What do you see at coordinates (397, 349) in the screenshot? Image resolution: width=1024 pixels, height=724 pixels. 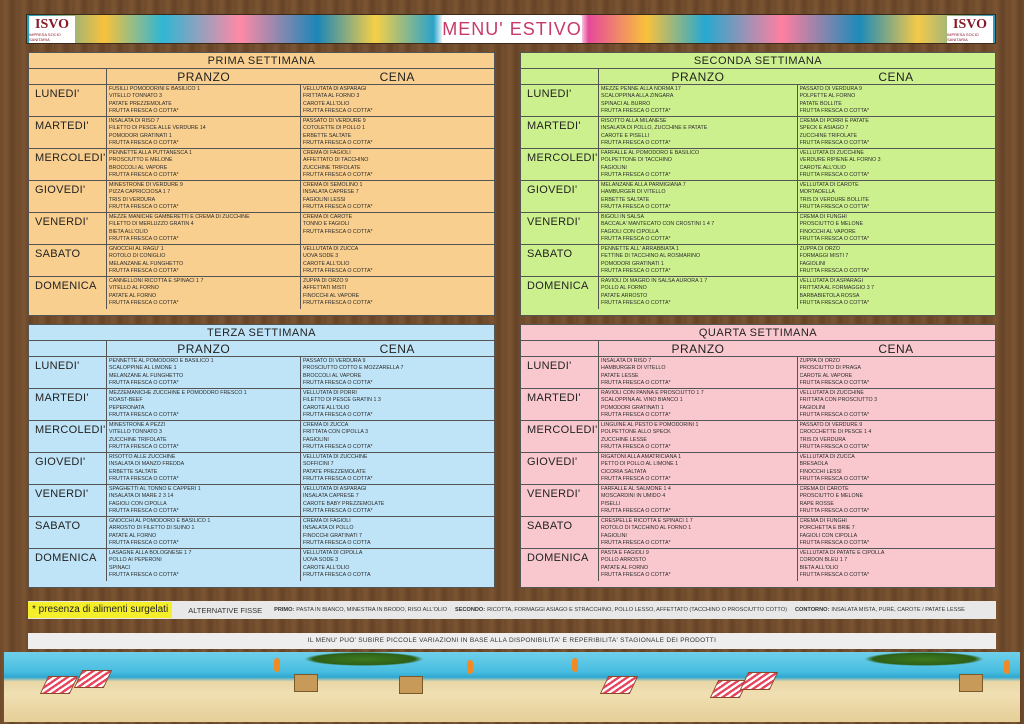 I see `column-header-cena: CENA` at bounding box center [397, 349].